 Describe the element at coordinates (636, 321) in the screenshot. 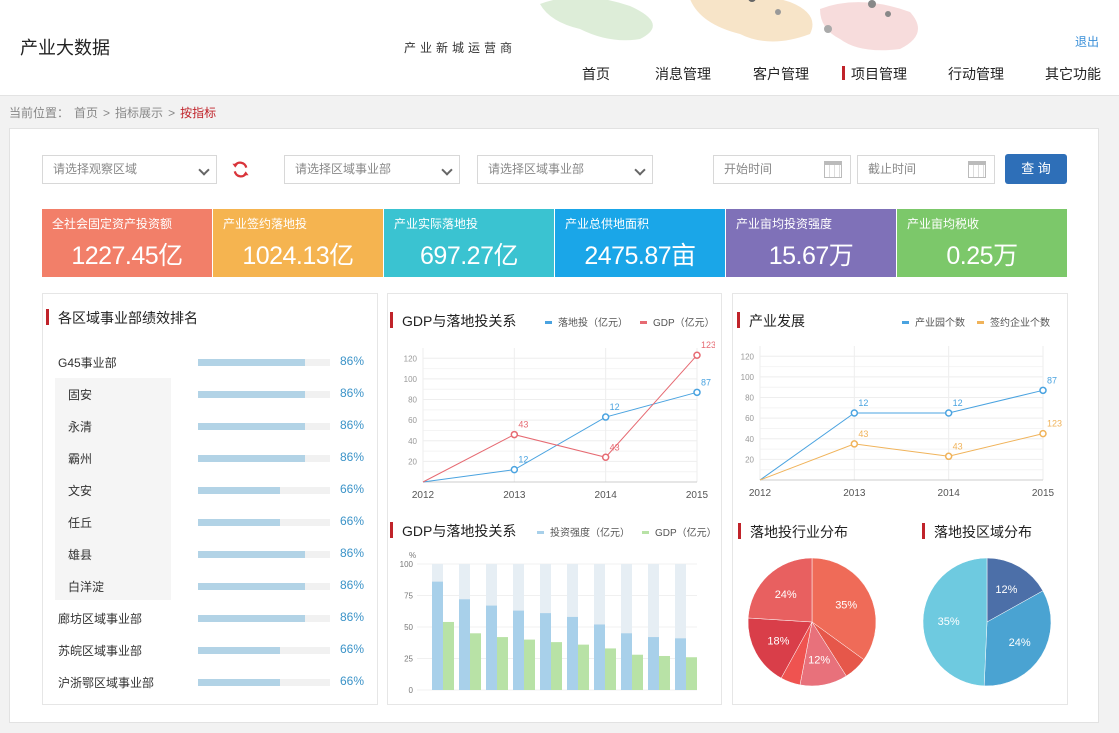

I see `gdp-line-legend: 落地投（亿元） GDP（亿元）` at that location.